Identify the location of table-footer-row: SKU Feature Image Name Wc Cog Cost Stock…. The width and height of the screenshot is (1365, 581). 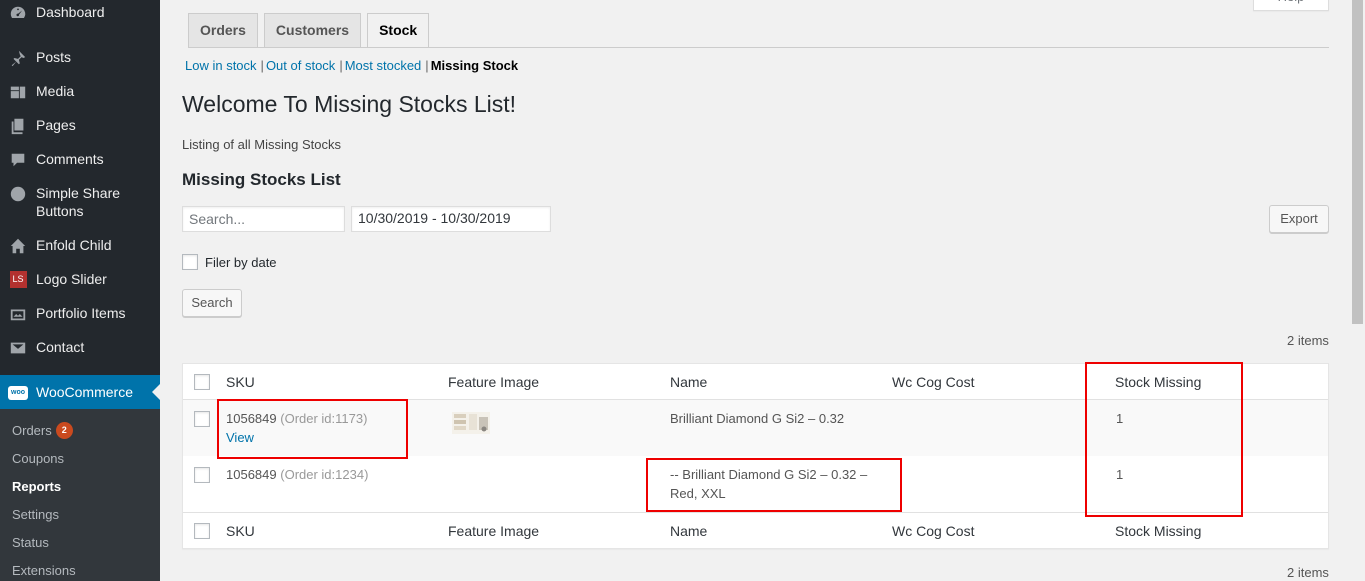
(755, 530).